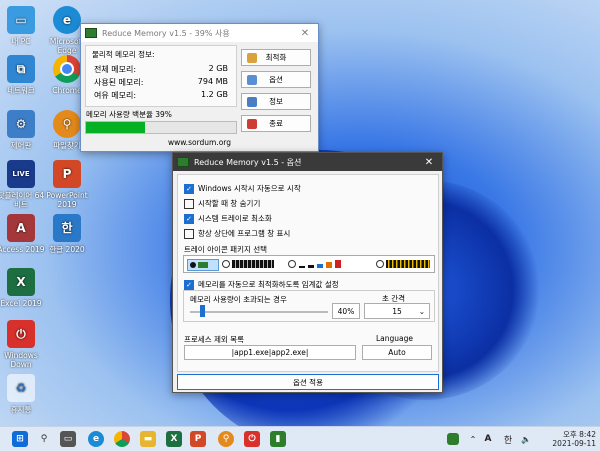 The height and width of the screenshot is (451, 600). I want to click on power-icon: ⏻, so click(252, 439).